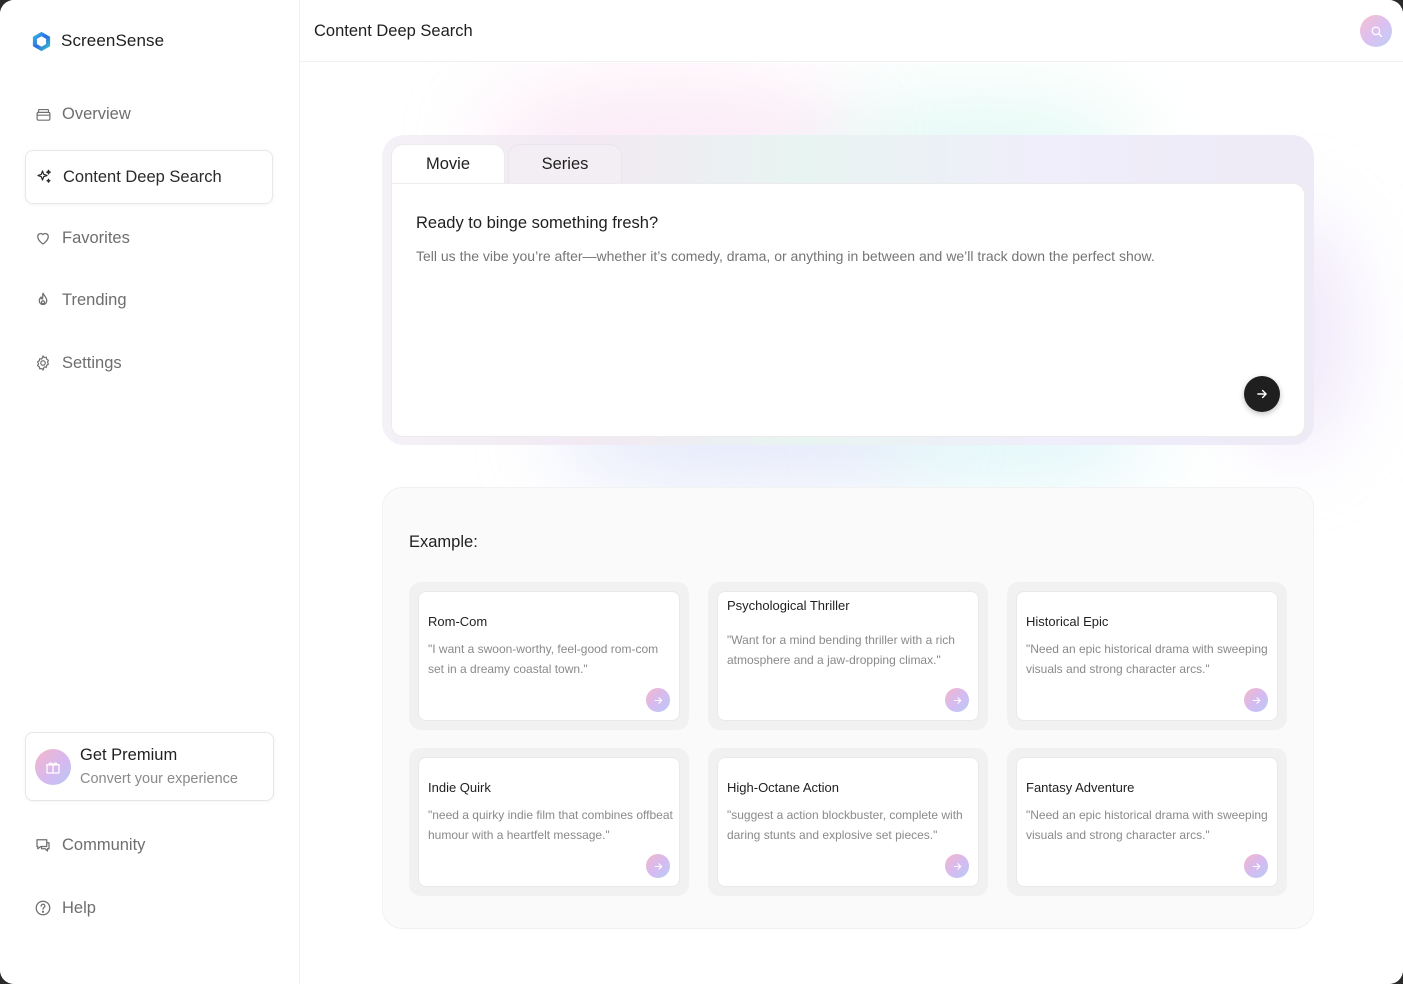 This screenshot has width=1403, height=984. Describe the element at coordinates (142, 176) in the screenshot. I see `sidebar-item-label: Content Deep Search` at that location.